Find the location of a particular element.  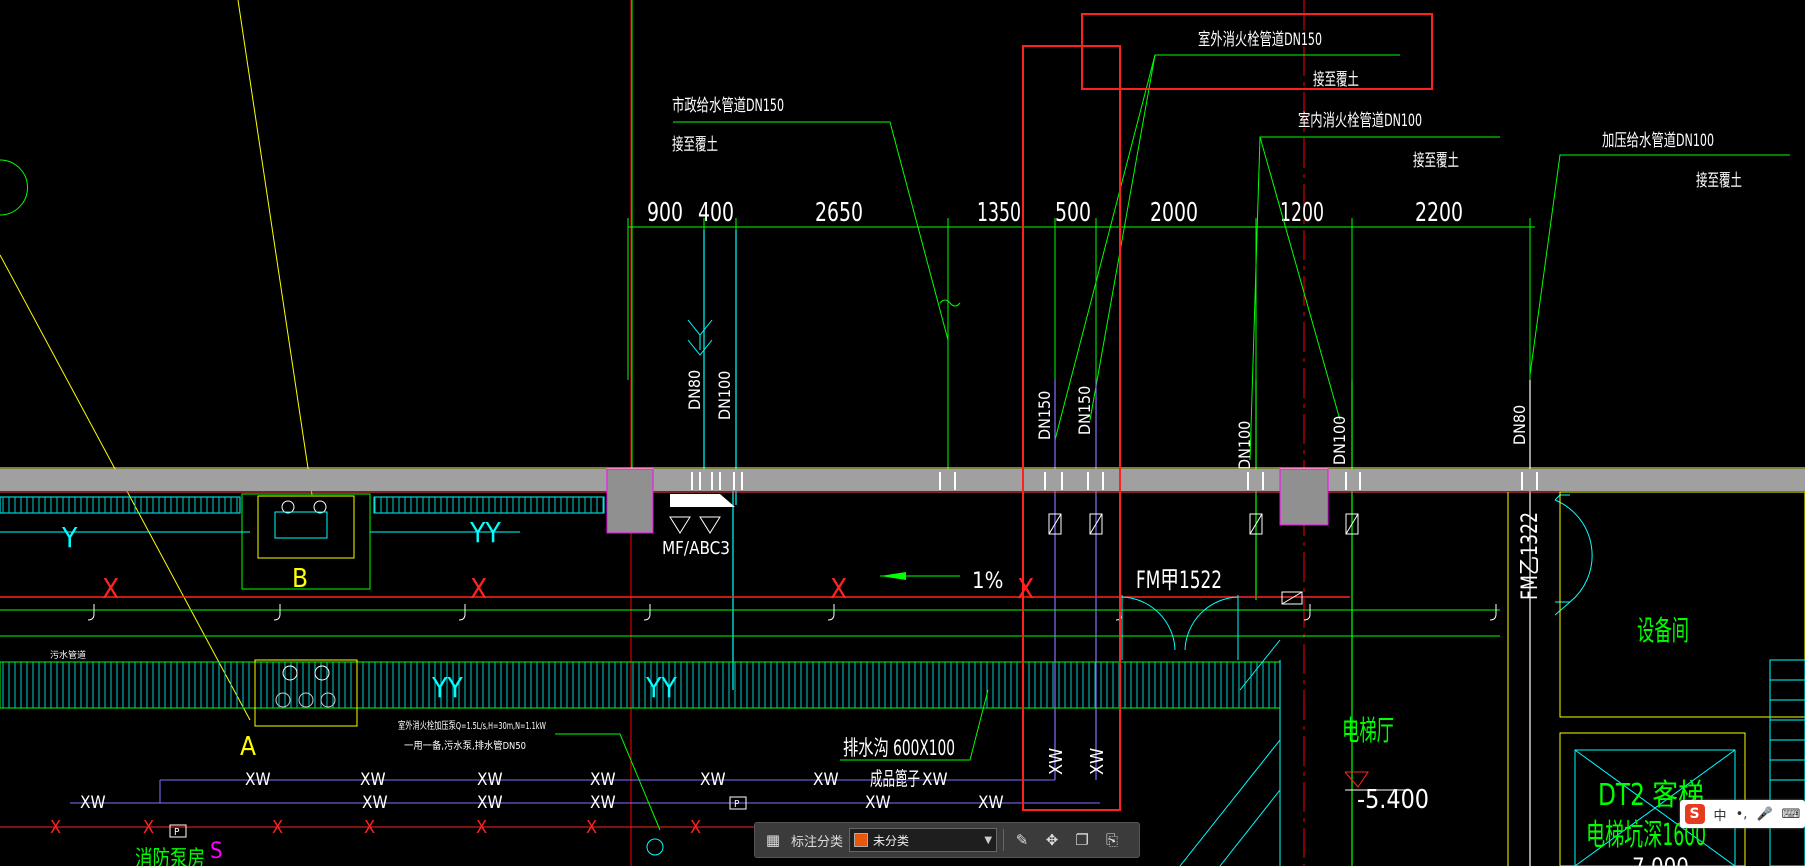

sump-pit-b: B is located at coordinates (306, 543).